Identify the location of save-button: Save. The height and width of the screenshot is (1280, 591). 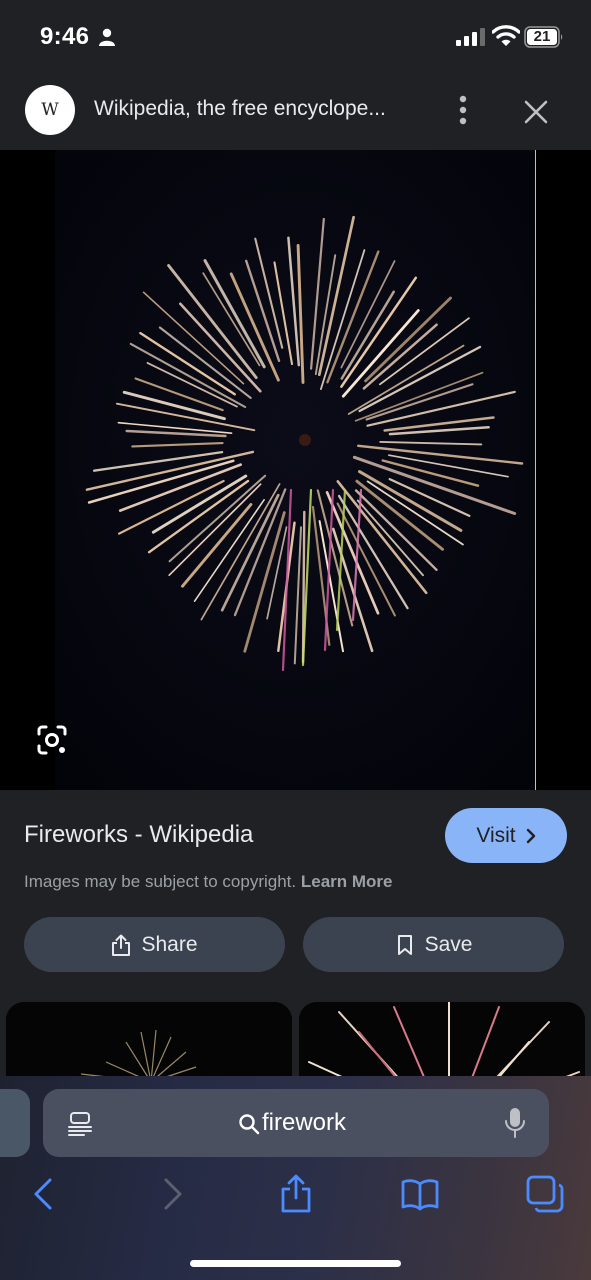
(433, 944).